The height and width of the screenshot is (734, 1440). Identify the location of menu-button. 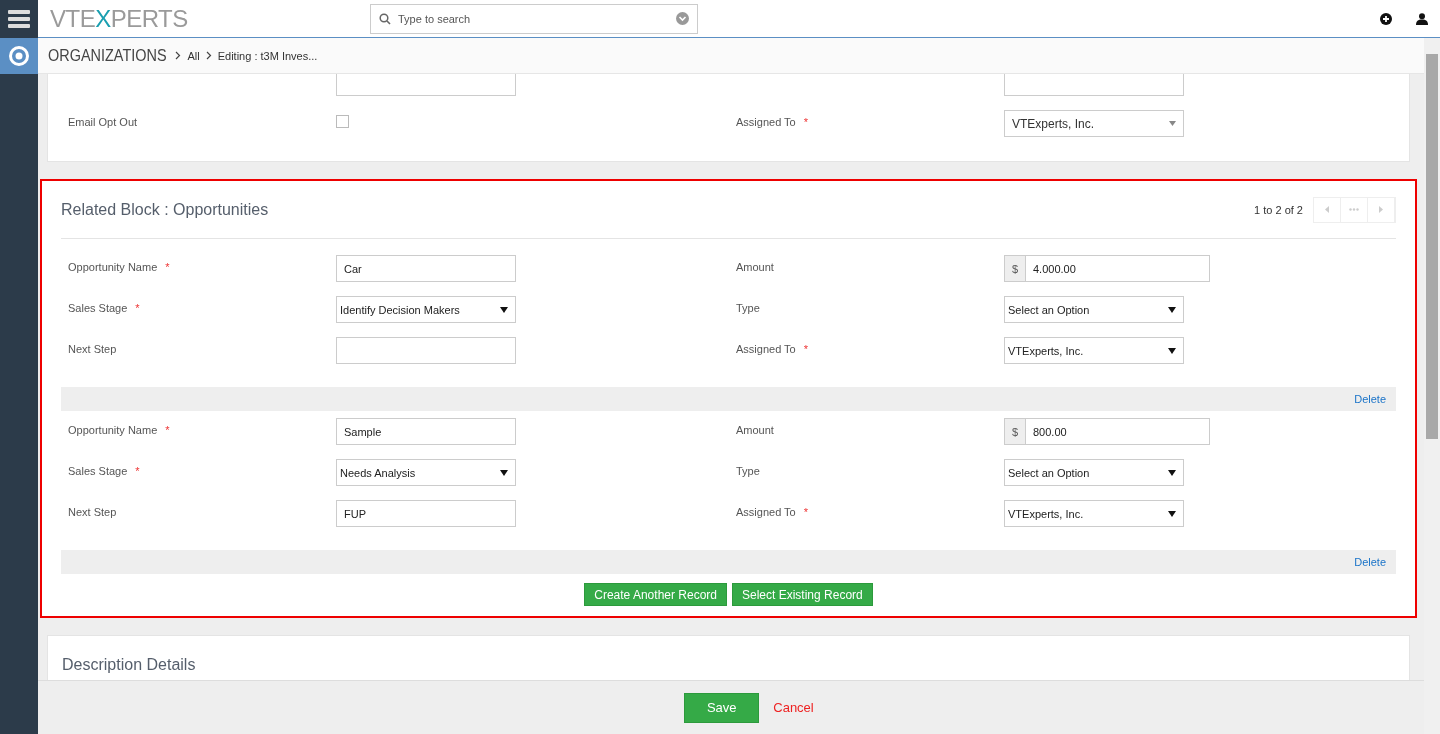
(19, 19).